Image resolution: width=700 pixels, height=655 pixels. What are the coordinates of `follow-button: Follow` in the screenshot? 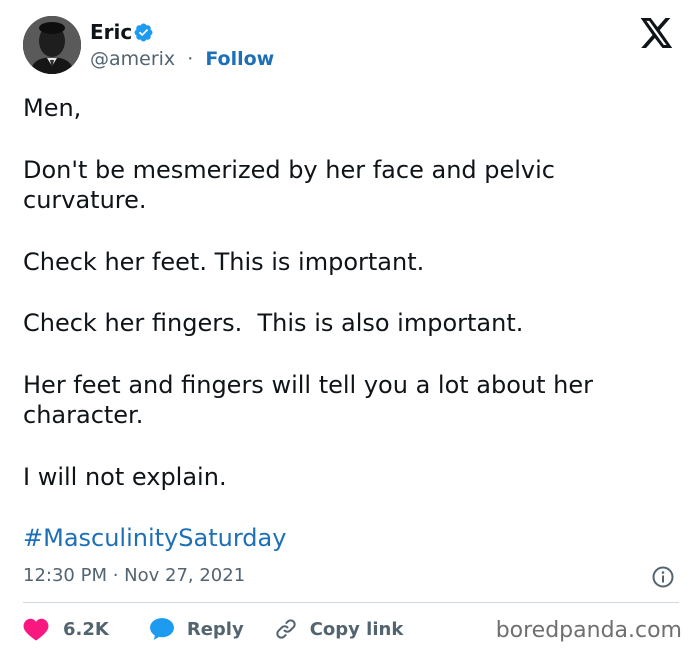 It's located at (239, 59).